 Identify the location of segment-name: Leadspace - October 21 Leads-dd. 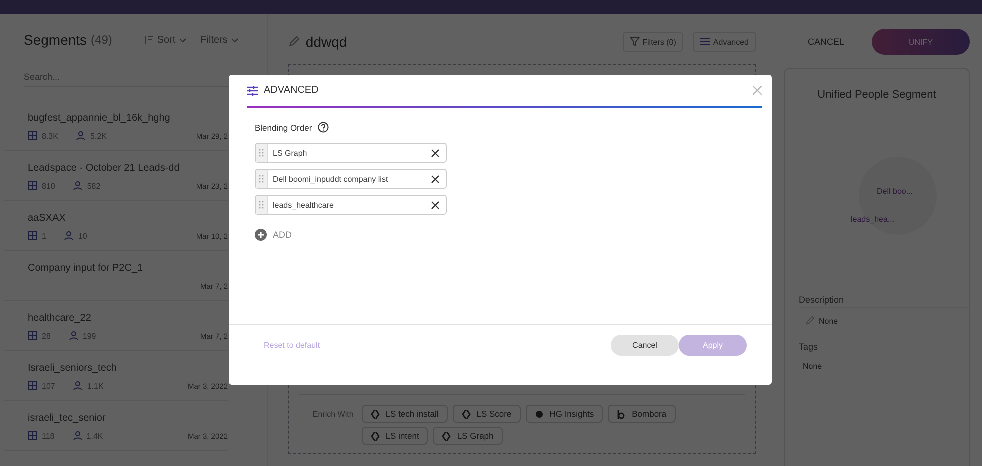
(104, 168).